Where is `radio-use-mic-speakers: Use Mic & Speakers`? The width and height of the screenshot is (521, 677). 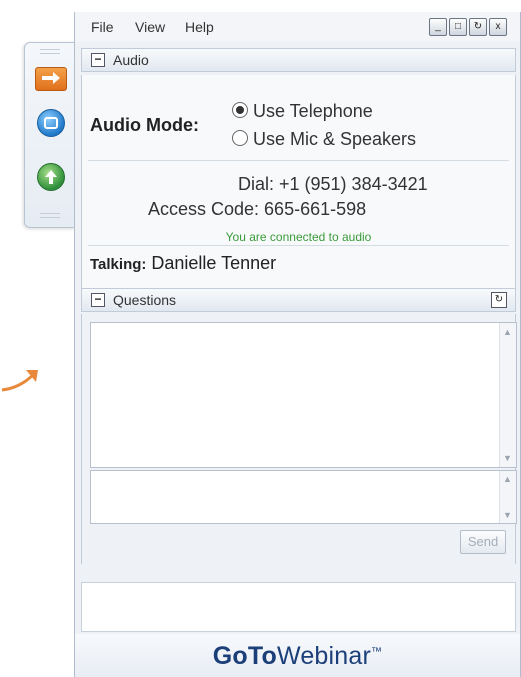 radio-use-mic-speakers: Use Mic & Speakers is located at coordinates (324, 139).